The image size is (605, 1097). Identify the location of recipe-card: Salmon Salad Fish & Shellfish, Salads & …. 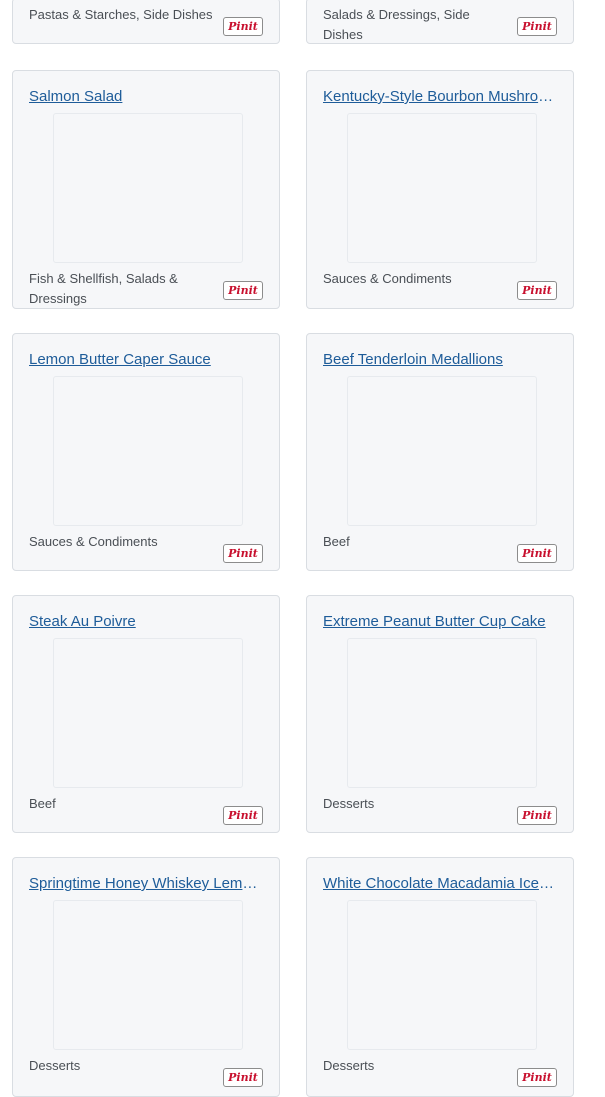
(146, 189).